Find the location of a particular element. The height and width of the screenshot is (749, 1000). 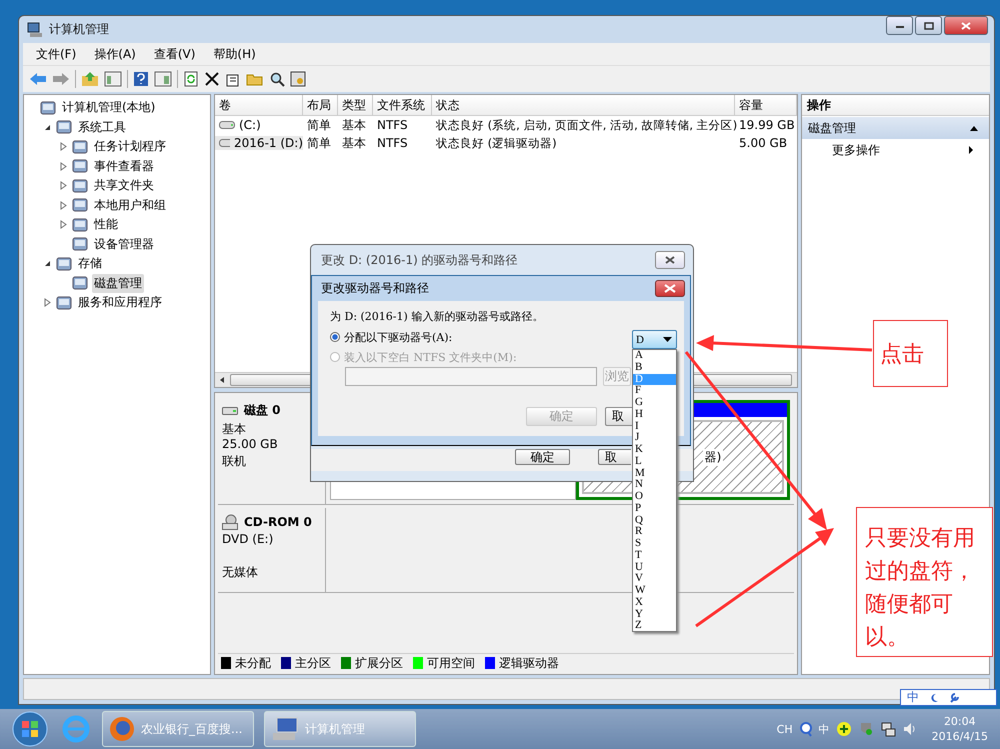

dialog-title: 更改驱动器号和路径 is located at coordinates (375, 288).